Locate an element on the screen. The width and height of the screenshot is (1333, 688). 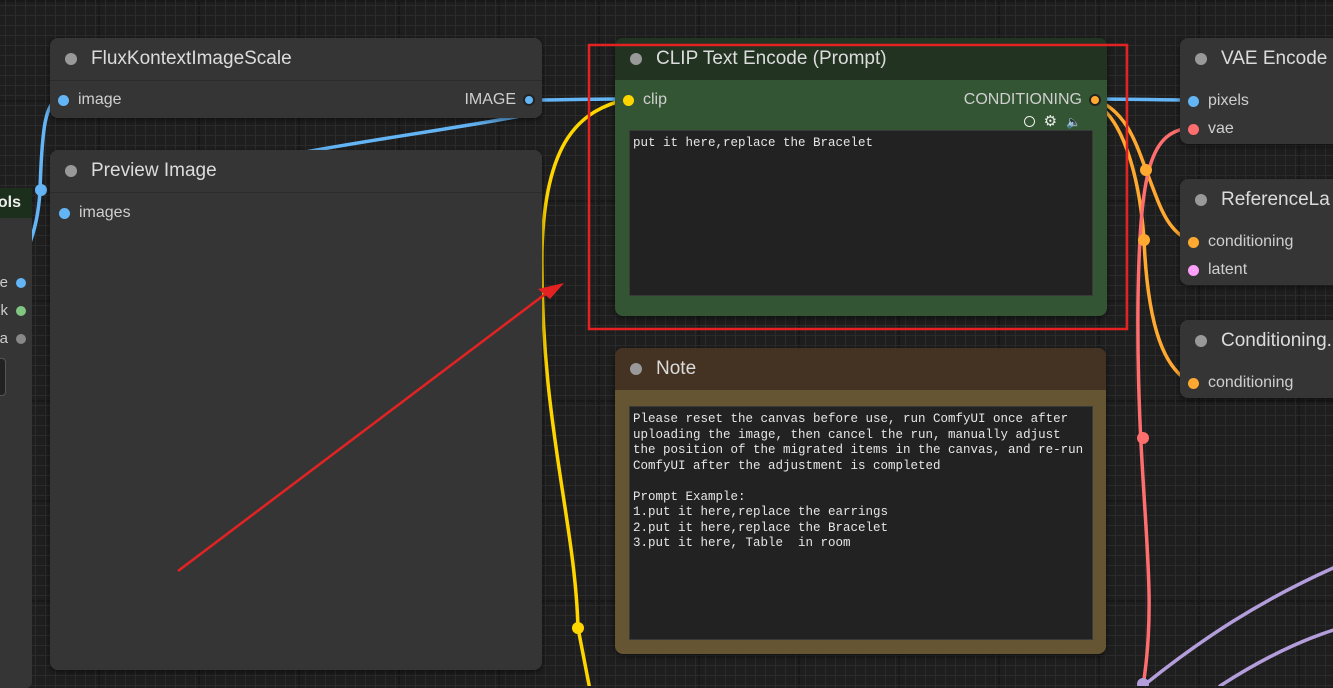
node-title-bar: Note is located at coordinates (860, 369).